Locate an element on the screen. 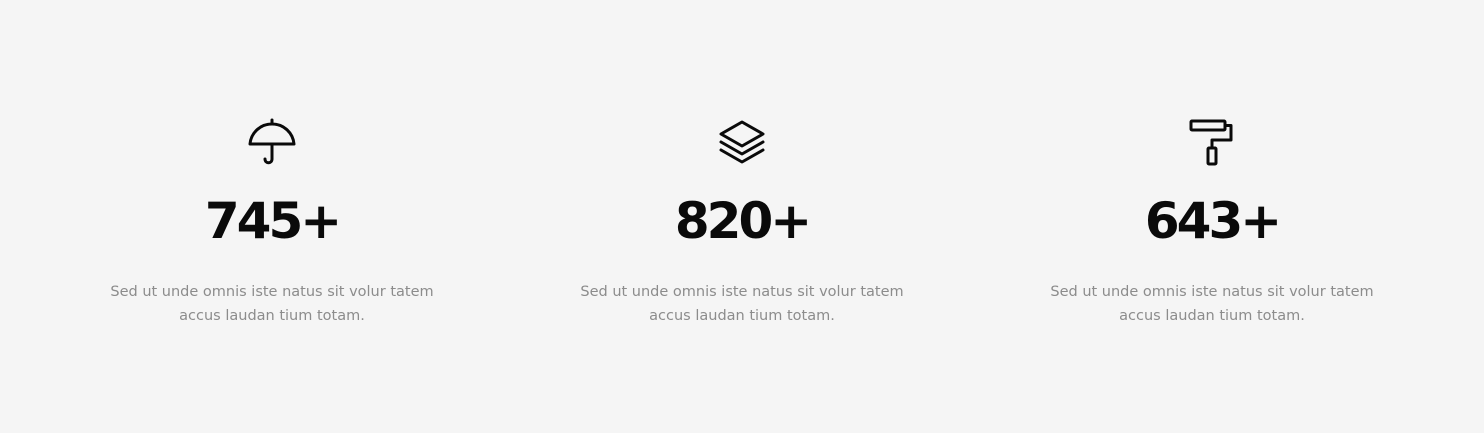 Image resolution: width=1484 pixels, height=433 pixels. stat-number: 643+ is located at coordinates (1213, 221).